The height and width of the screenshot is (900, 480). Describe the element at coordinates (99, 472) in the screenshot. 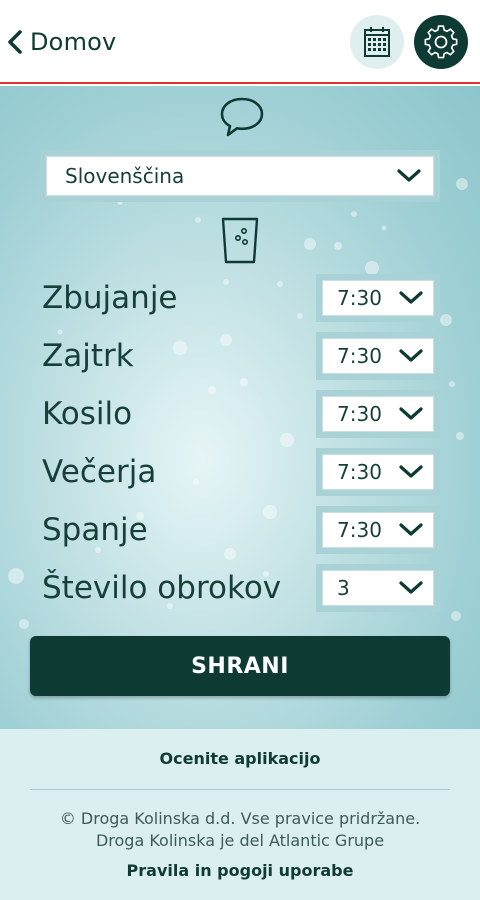

I see `row-label: Večerja` at that location.